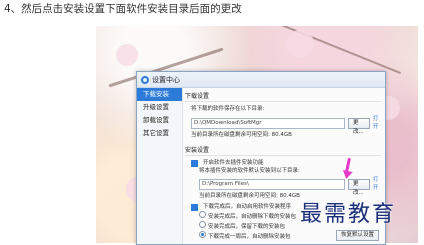  I want to click on sidebar-item-uninstall: 卸载设置, so click(159, 120).